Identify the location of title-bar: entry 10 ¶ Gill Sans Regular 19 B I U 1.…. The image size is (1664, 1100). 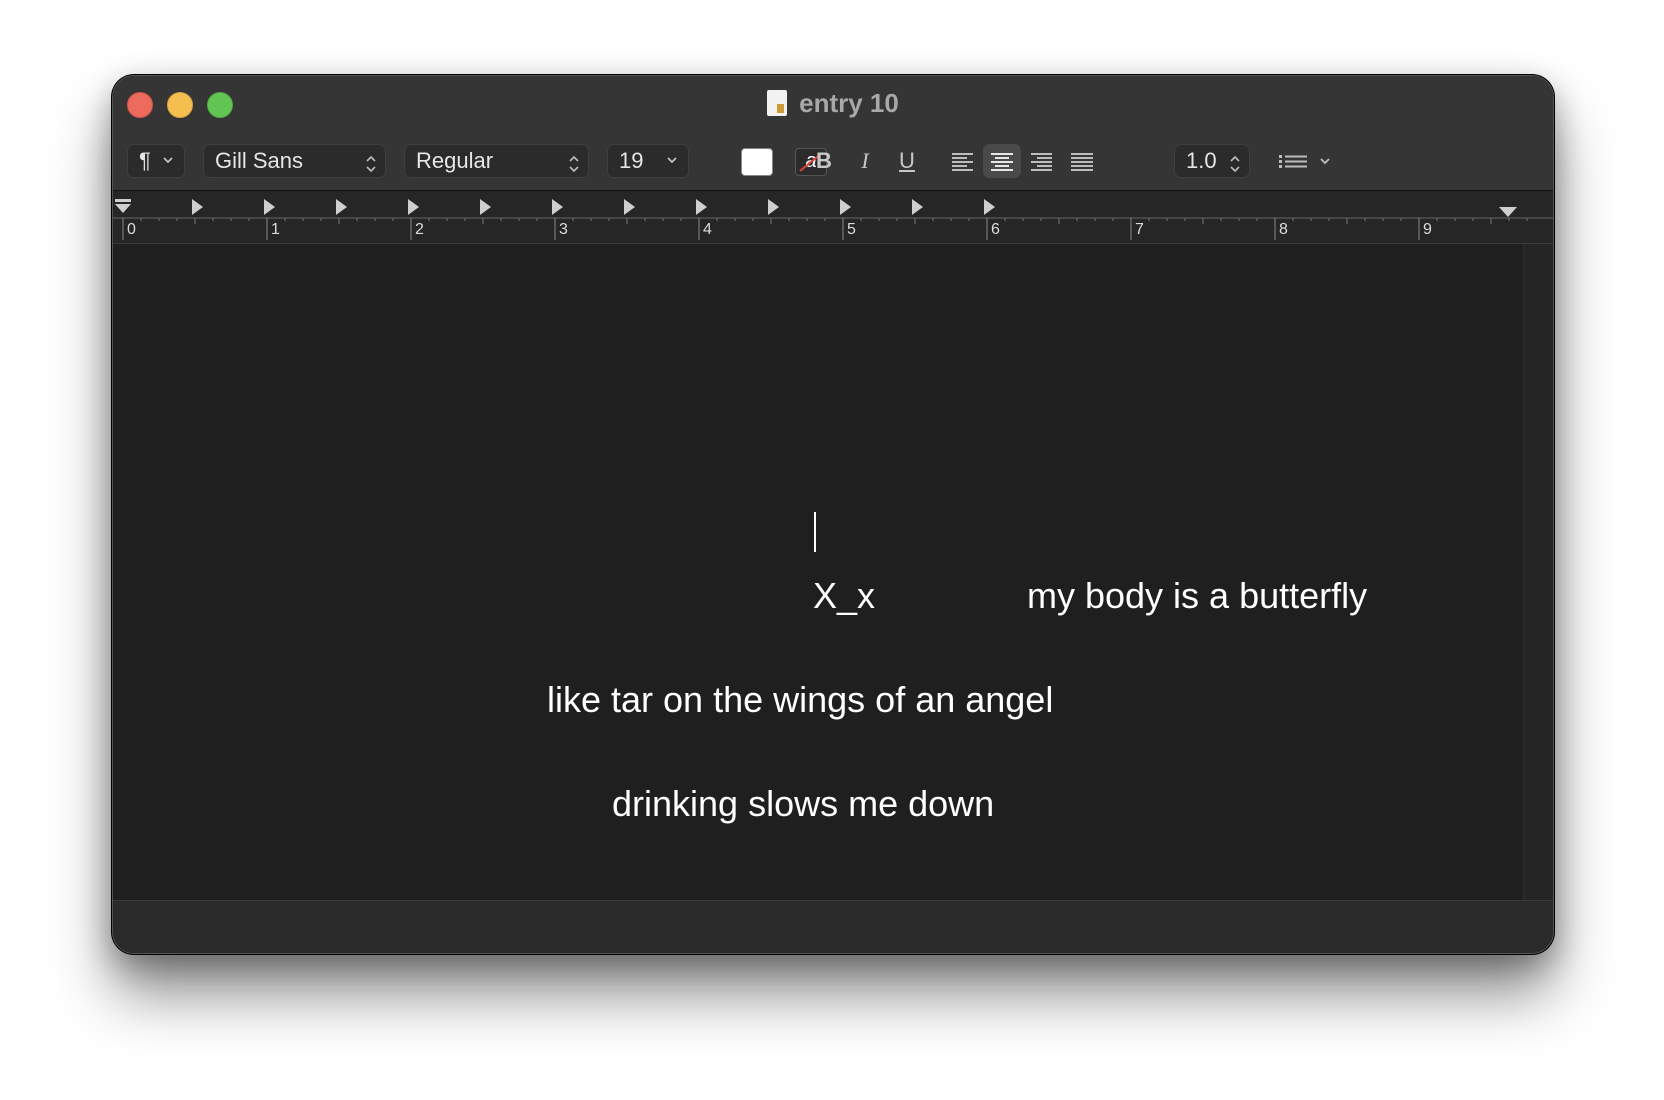
(833, 133).